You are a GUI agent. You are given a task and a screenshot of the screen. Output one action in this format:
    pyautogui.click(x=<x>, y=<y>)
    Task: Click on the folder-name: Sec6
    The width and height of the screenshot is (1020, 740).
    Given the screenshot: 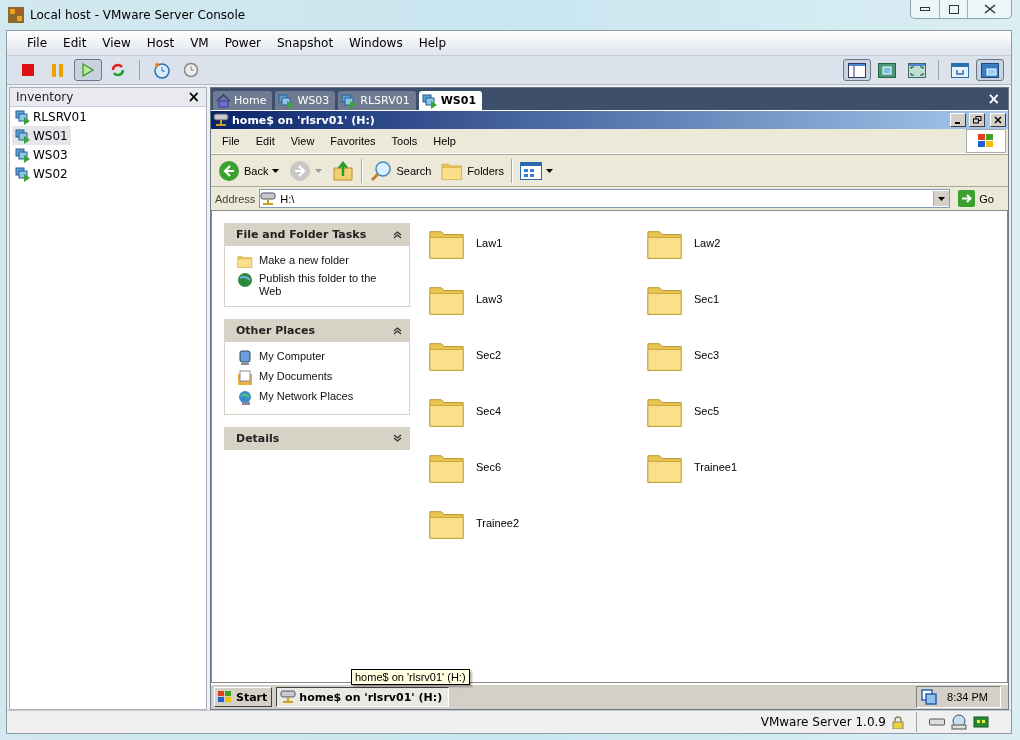 What is the action you would take?
    pyautogui.click(x=489, y=467)
    